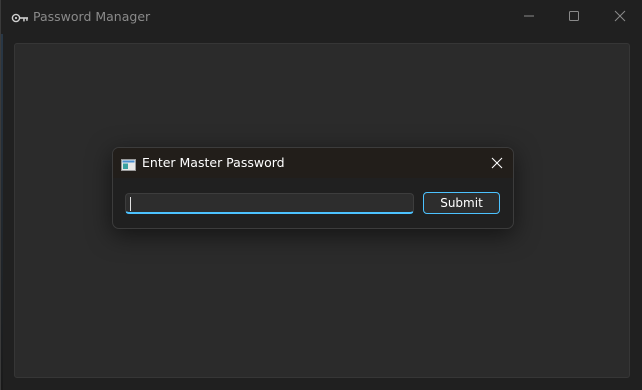 This screenshot has width=642, height=390. I want to click on close-window-button, so click(620, 16).